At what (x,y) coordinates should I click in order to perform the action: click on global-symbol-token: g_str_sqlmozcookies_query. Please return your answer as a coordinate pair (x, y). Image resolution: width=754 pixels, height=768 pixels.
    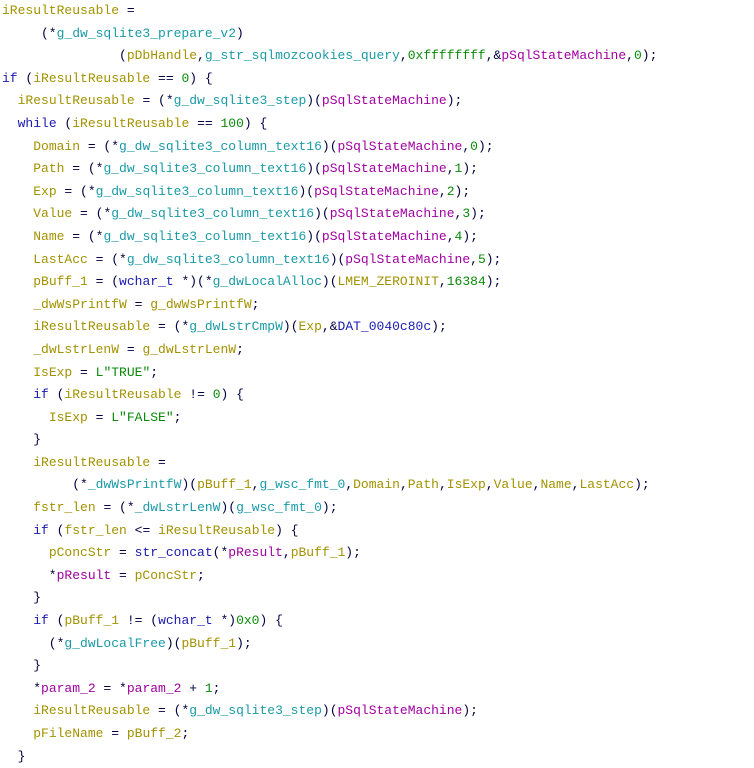
    Looking at the image, I should click on (302, 55).